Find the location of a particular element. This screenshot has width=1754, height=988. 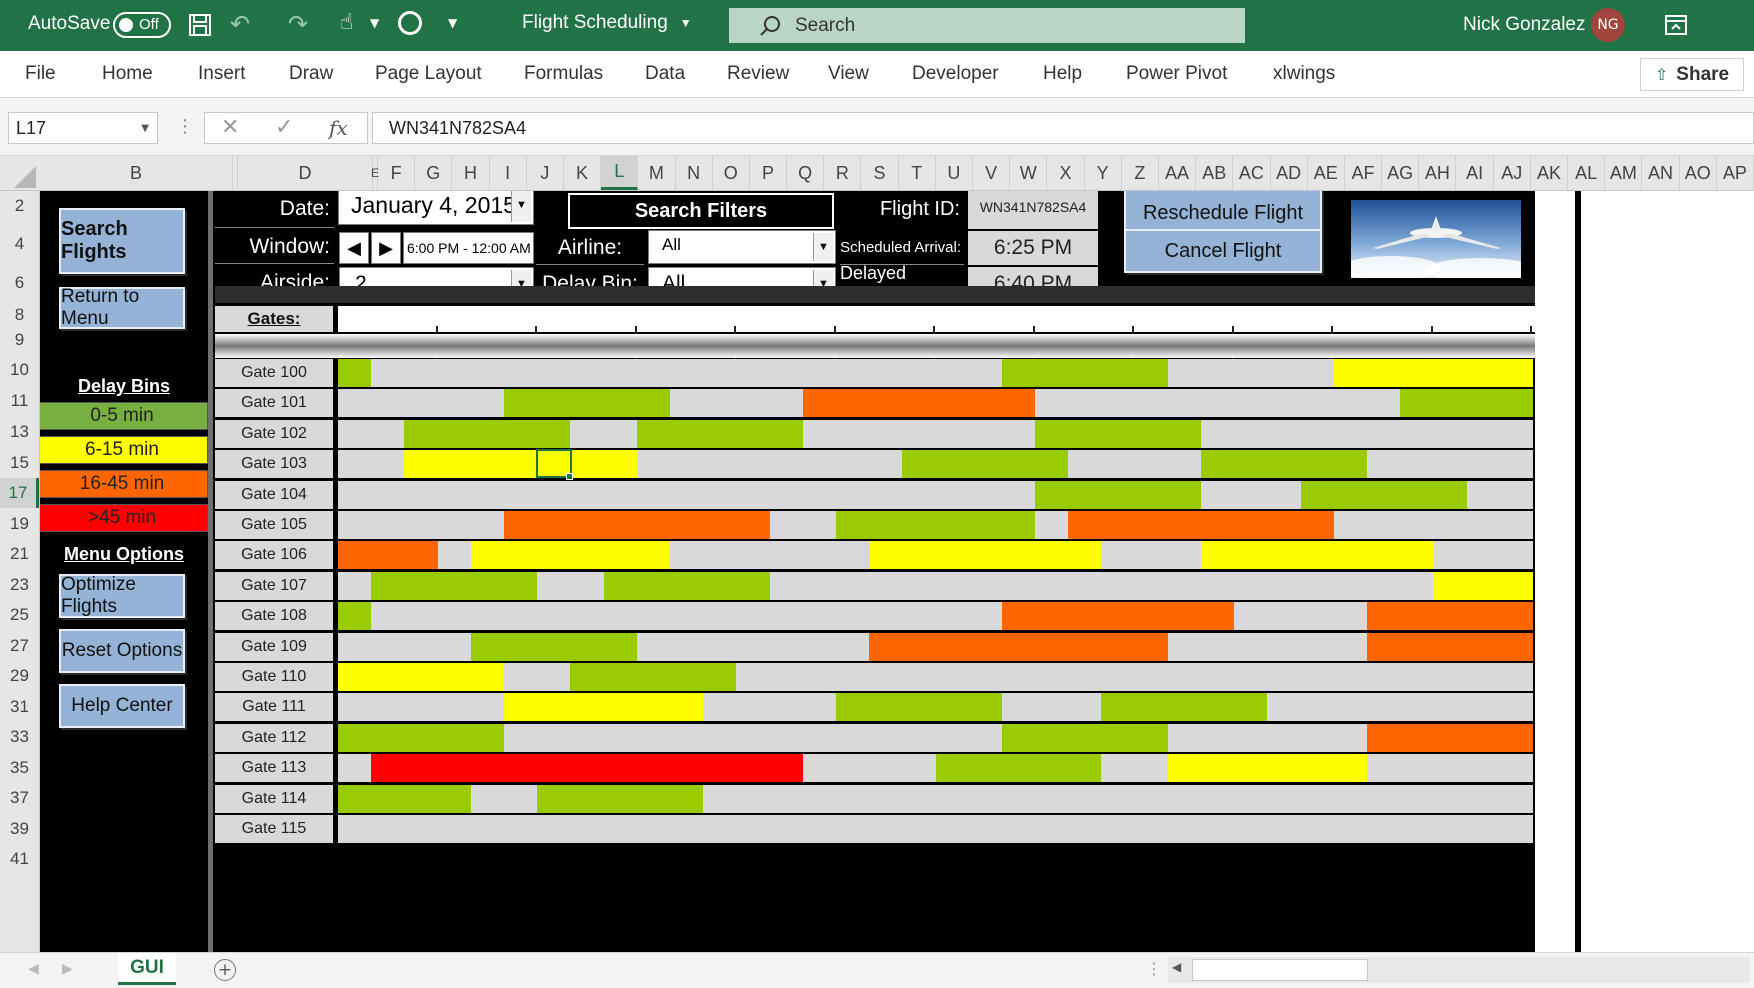

col-header-x: X is located at coordinates (1066, 173).